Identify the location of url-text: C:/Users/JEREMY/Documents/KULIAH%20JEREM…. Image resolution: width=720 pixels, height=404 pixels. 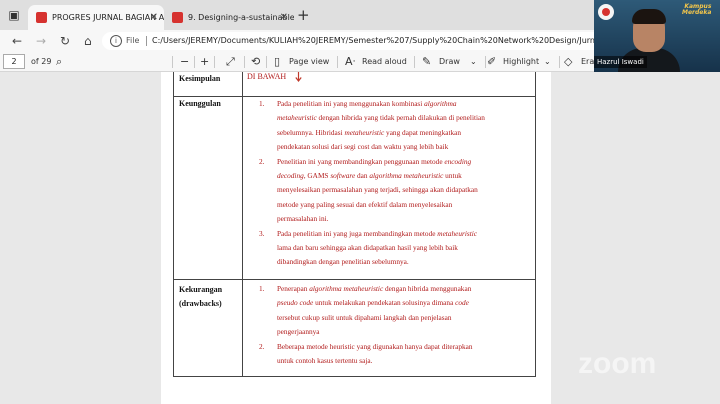
(377, 41).